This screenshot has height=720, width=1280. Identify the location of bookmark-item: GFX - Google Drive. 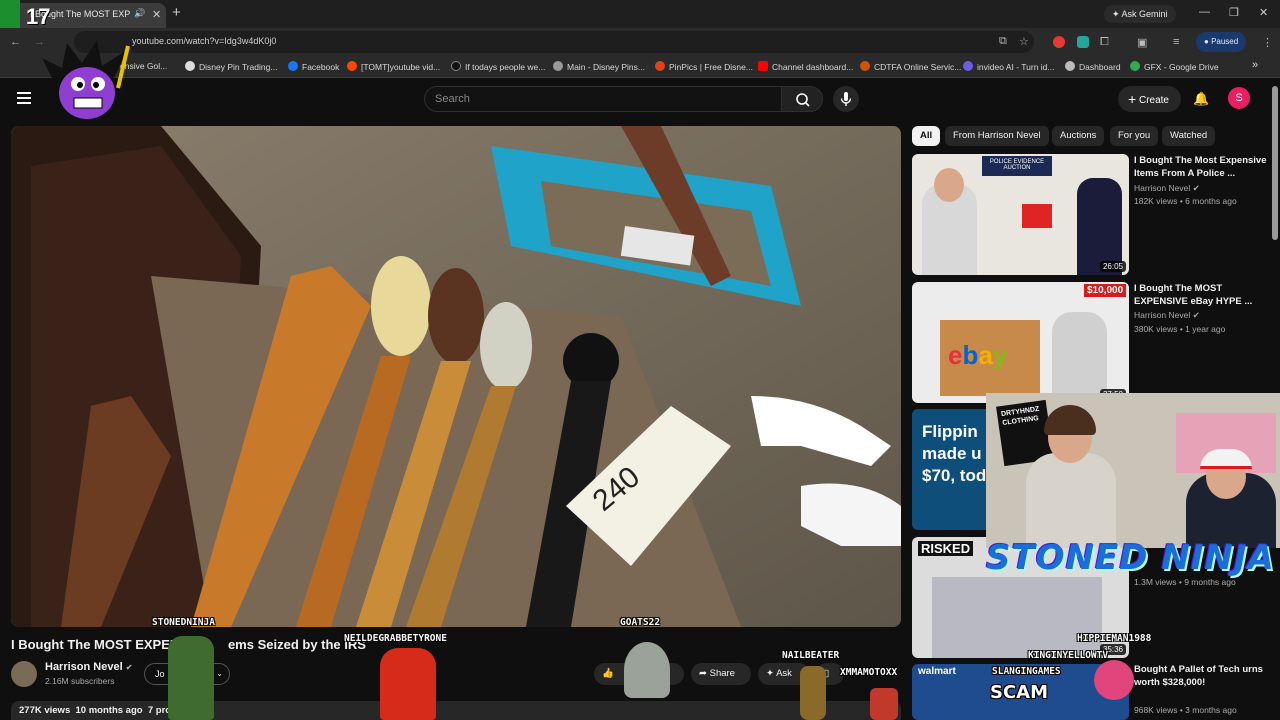
(1174, 66).